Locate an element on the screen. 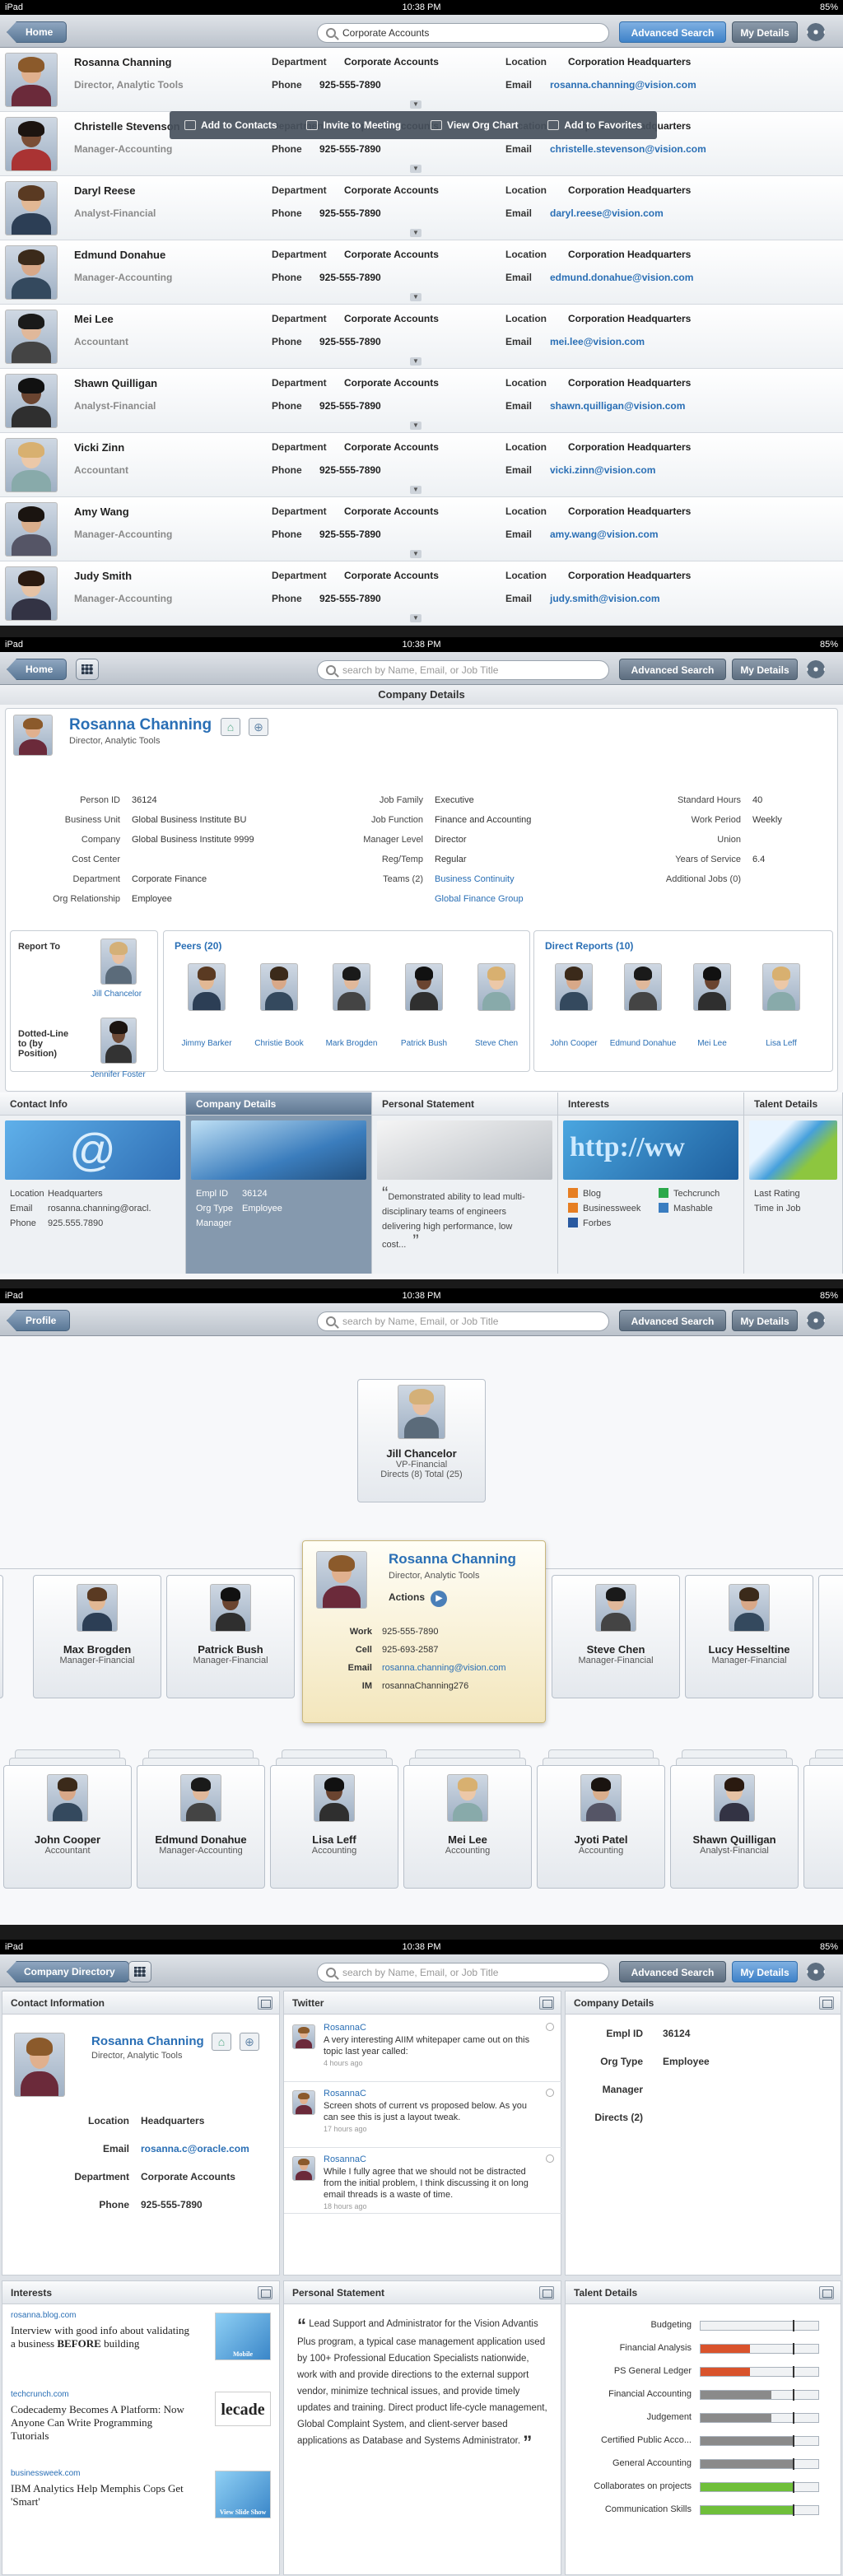 The width and height of the screenshot is (843, 2576). email-link: amy.wang@vision.com is located at coordinates (605, 534).